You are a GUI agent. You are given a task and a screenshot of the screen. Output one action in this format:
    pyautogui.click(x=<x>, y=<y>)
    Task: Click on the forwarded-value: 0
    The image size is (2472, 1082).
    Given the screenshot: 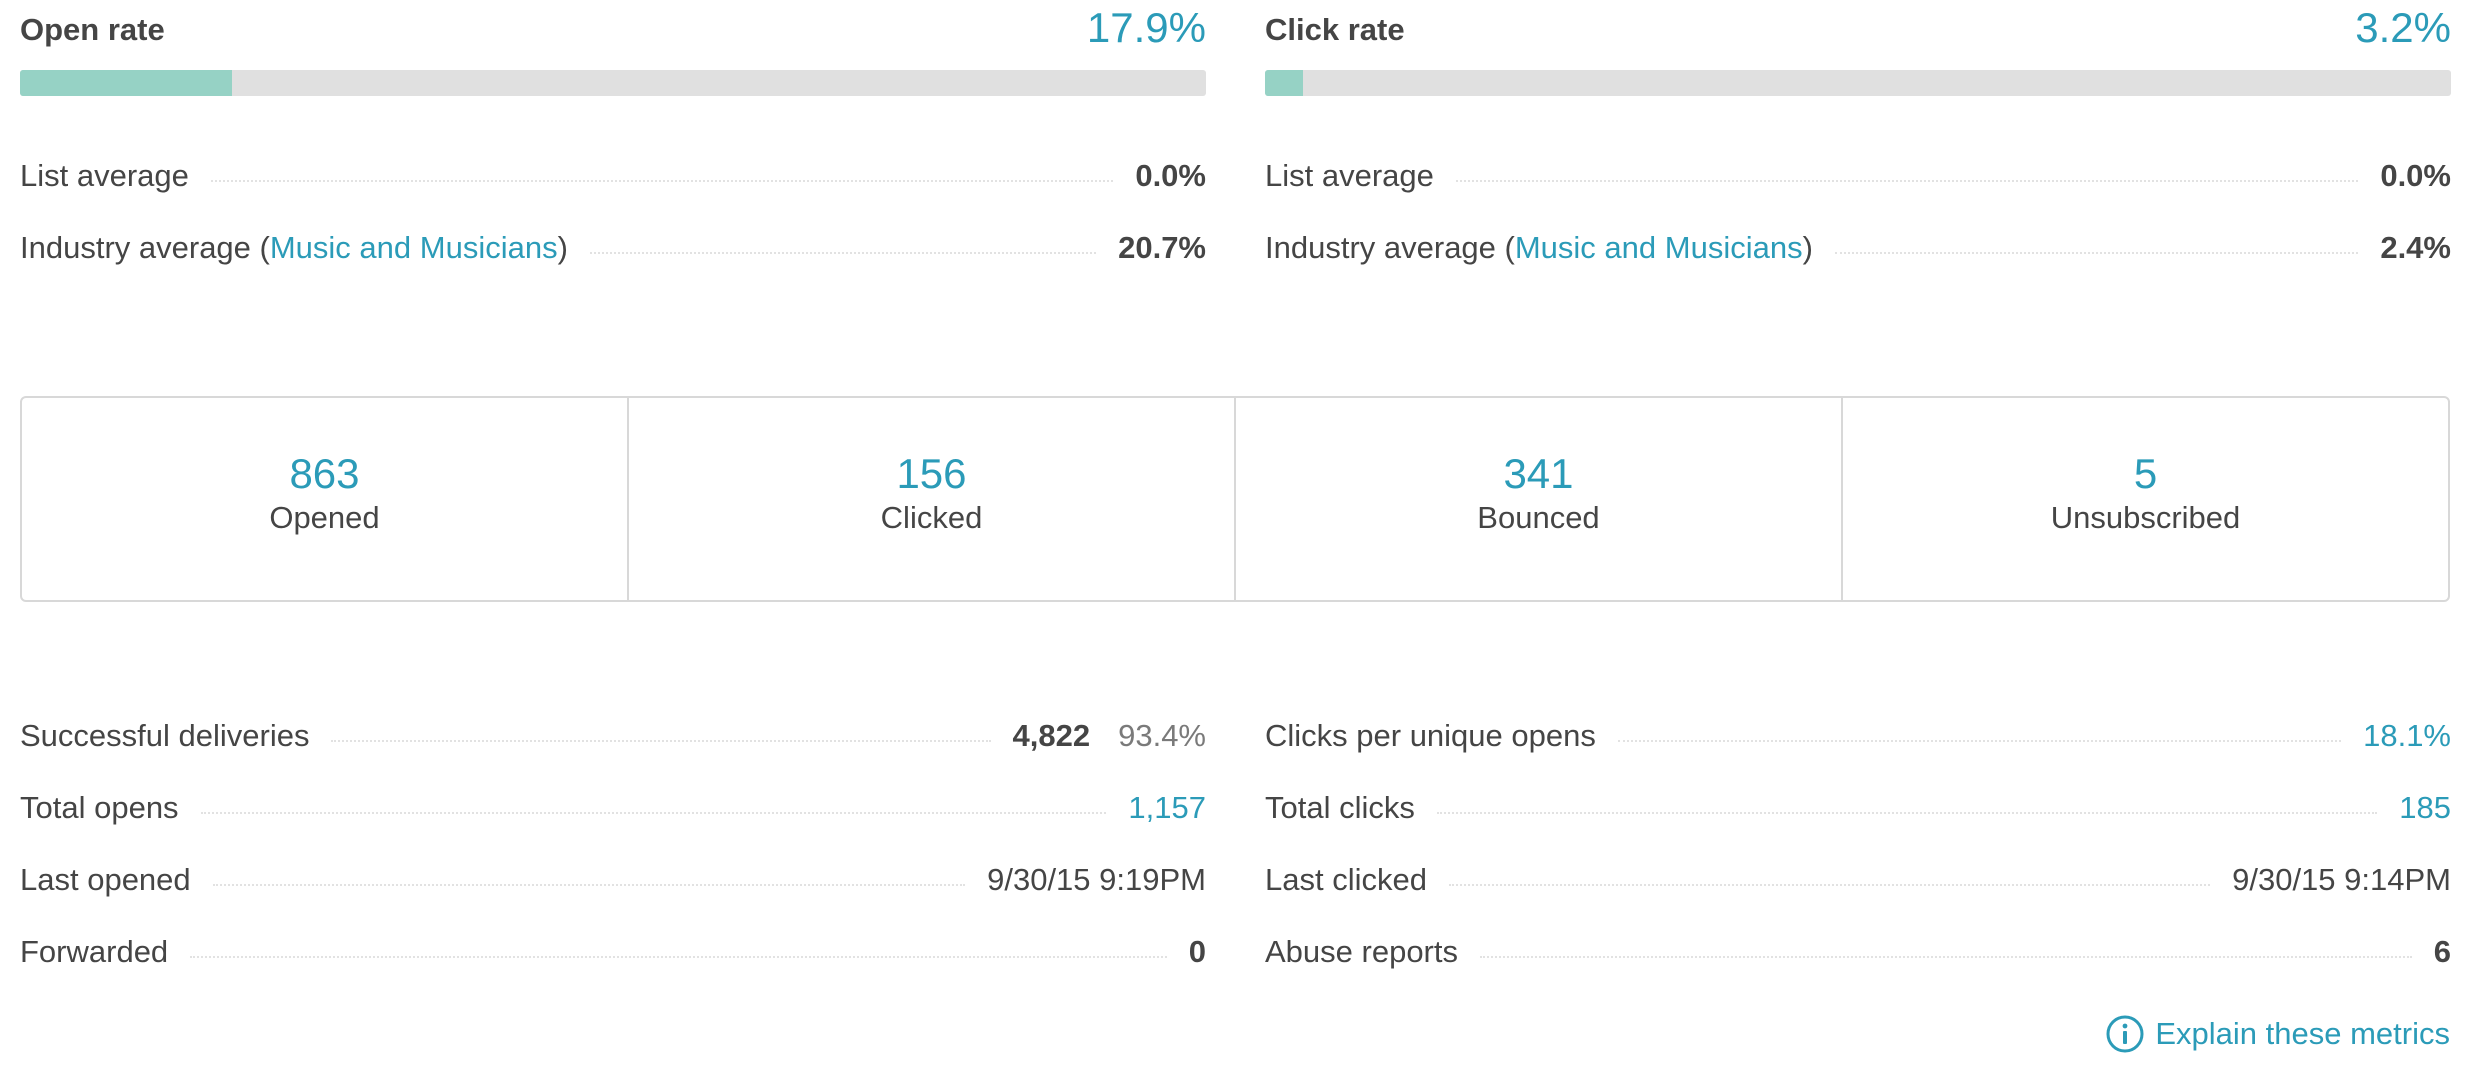 What is the action you would take?
    pyautogui.click(x=1197, y=951)
    